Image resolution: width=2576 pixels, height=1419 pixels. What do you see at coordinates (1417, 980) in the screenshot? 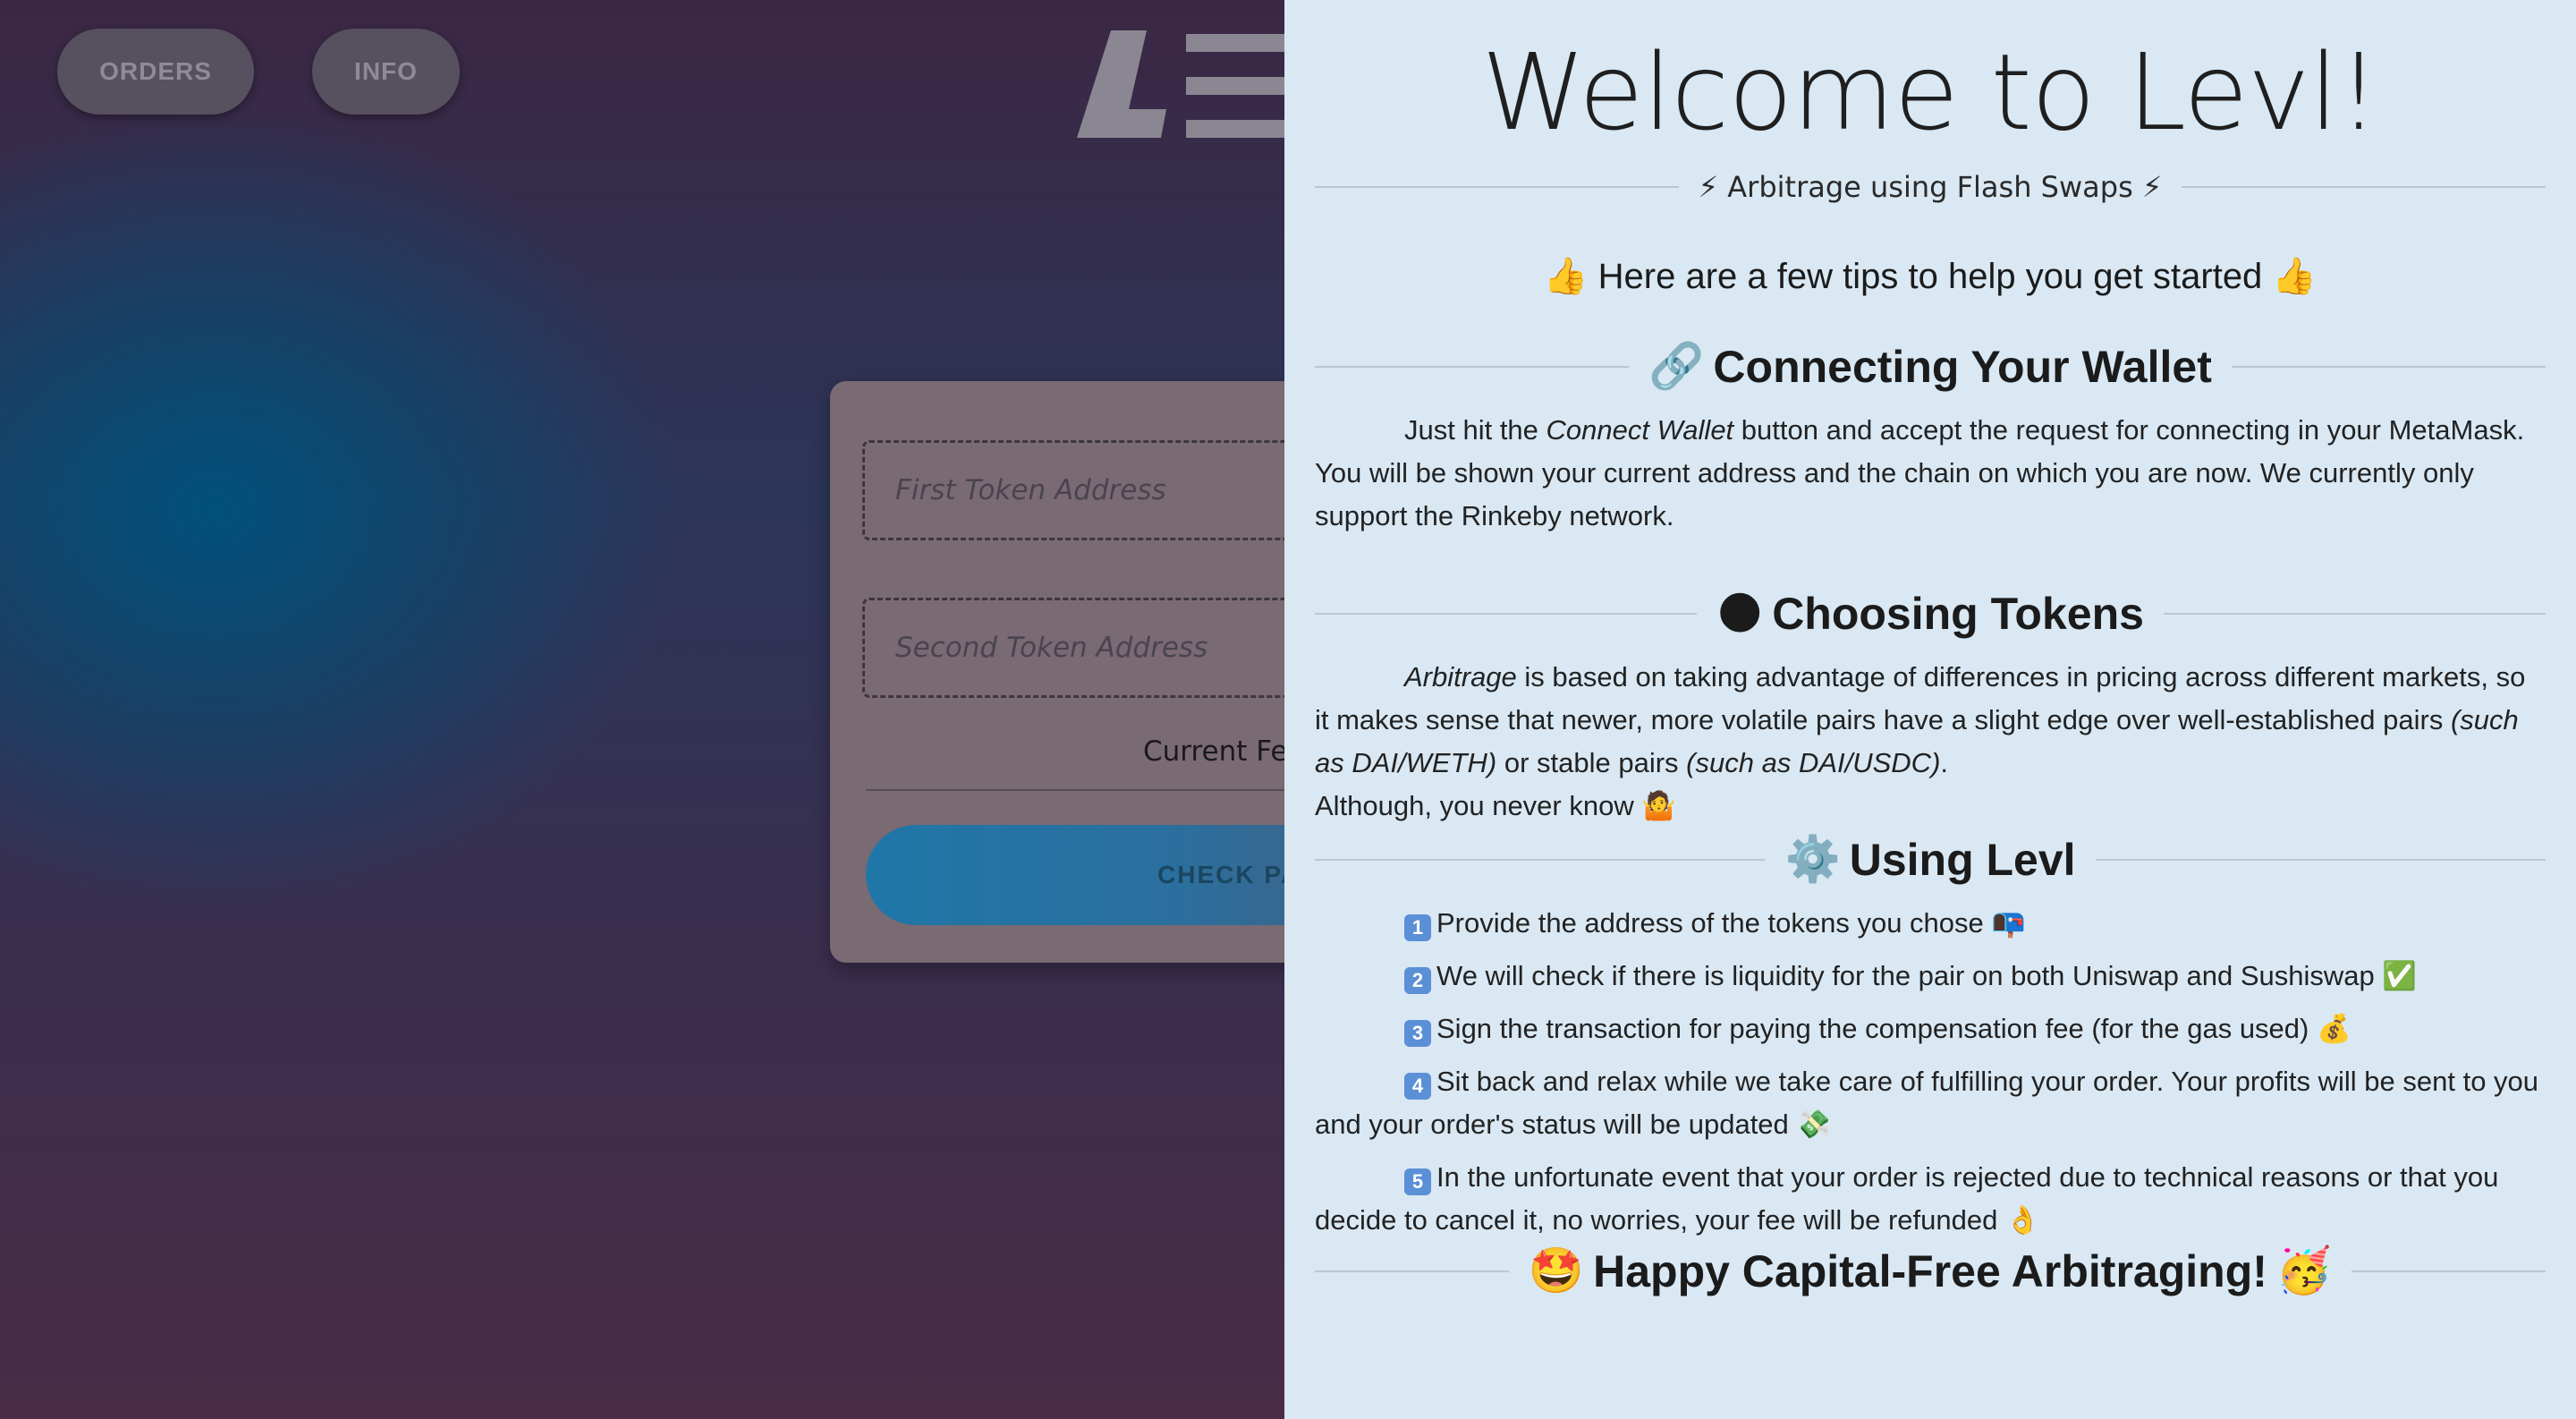
I see `number-2-icon: 2` at bounding box center [1417, 980].